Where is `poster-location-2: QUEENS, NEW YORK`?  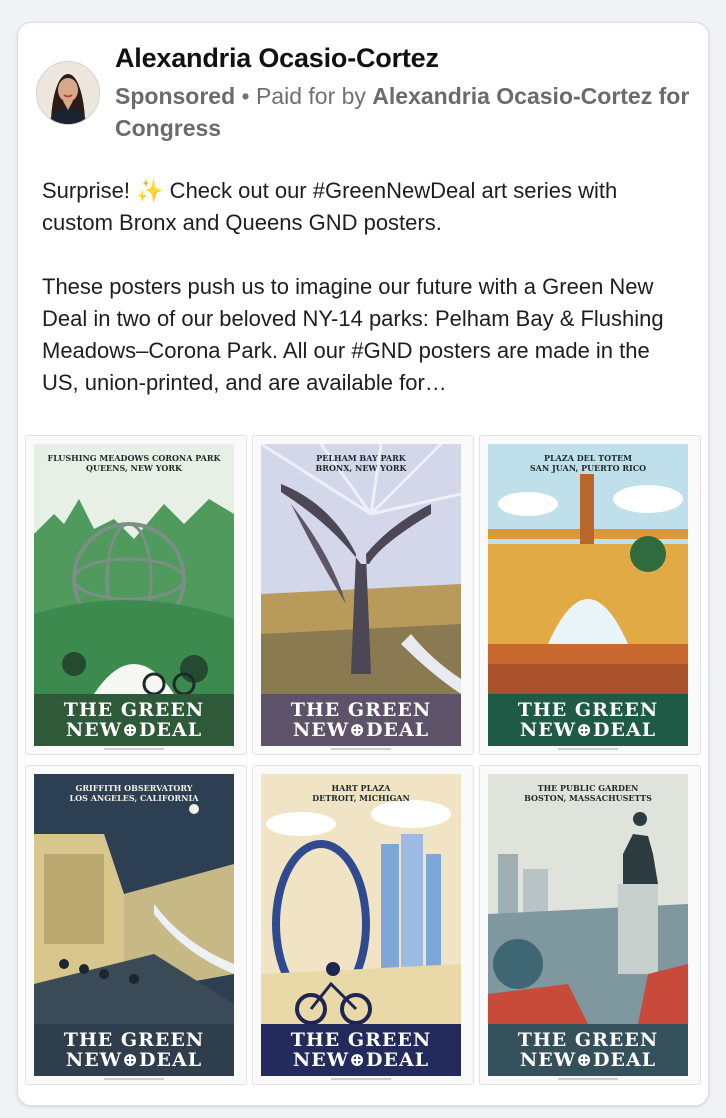 poster-location-2: QUEENS, NEW YORK is located at coordinates (134, 468).